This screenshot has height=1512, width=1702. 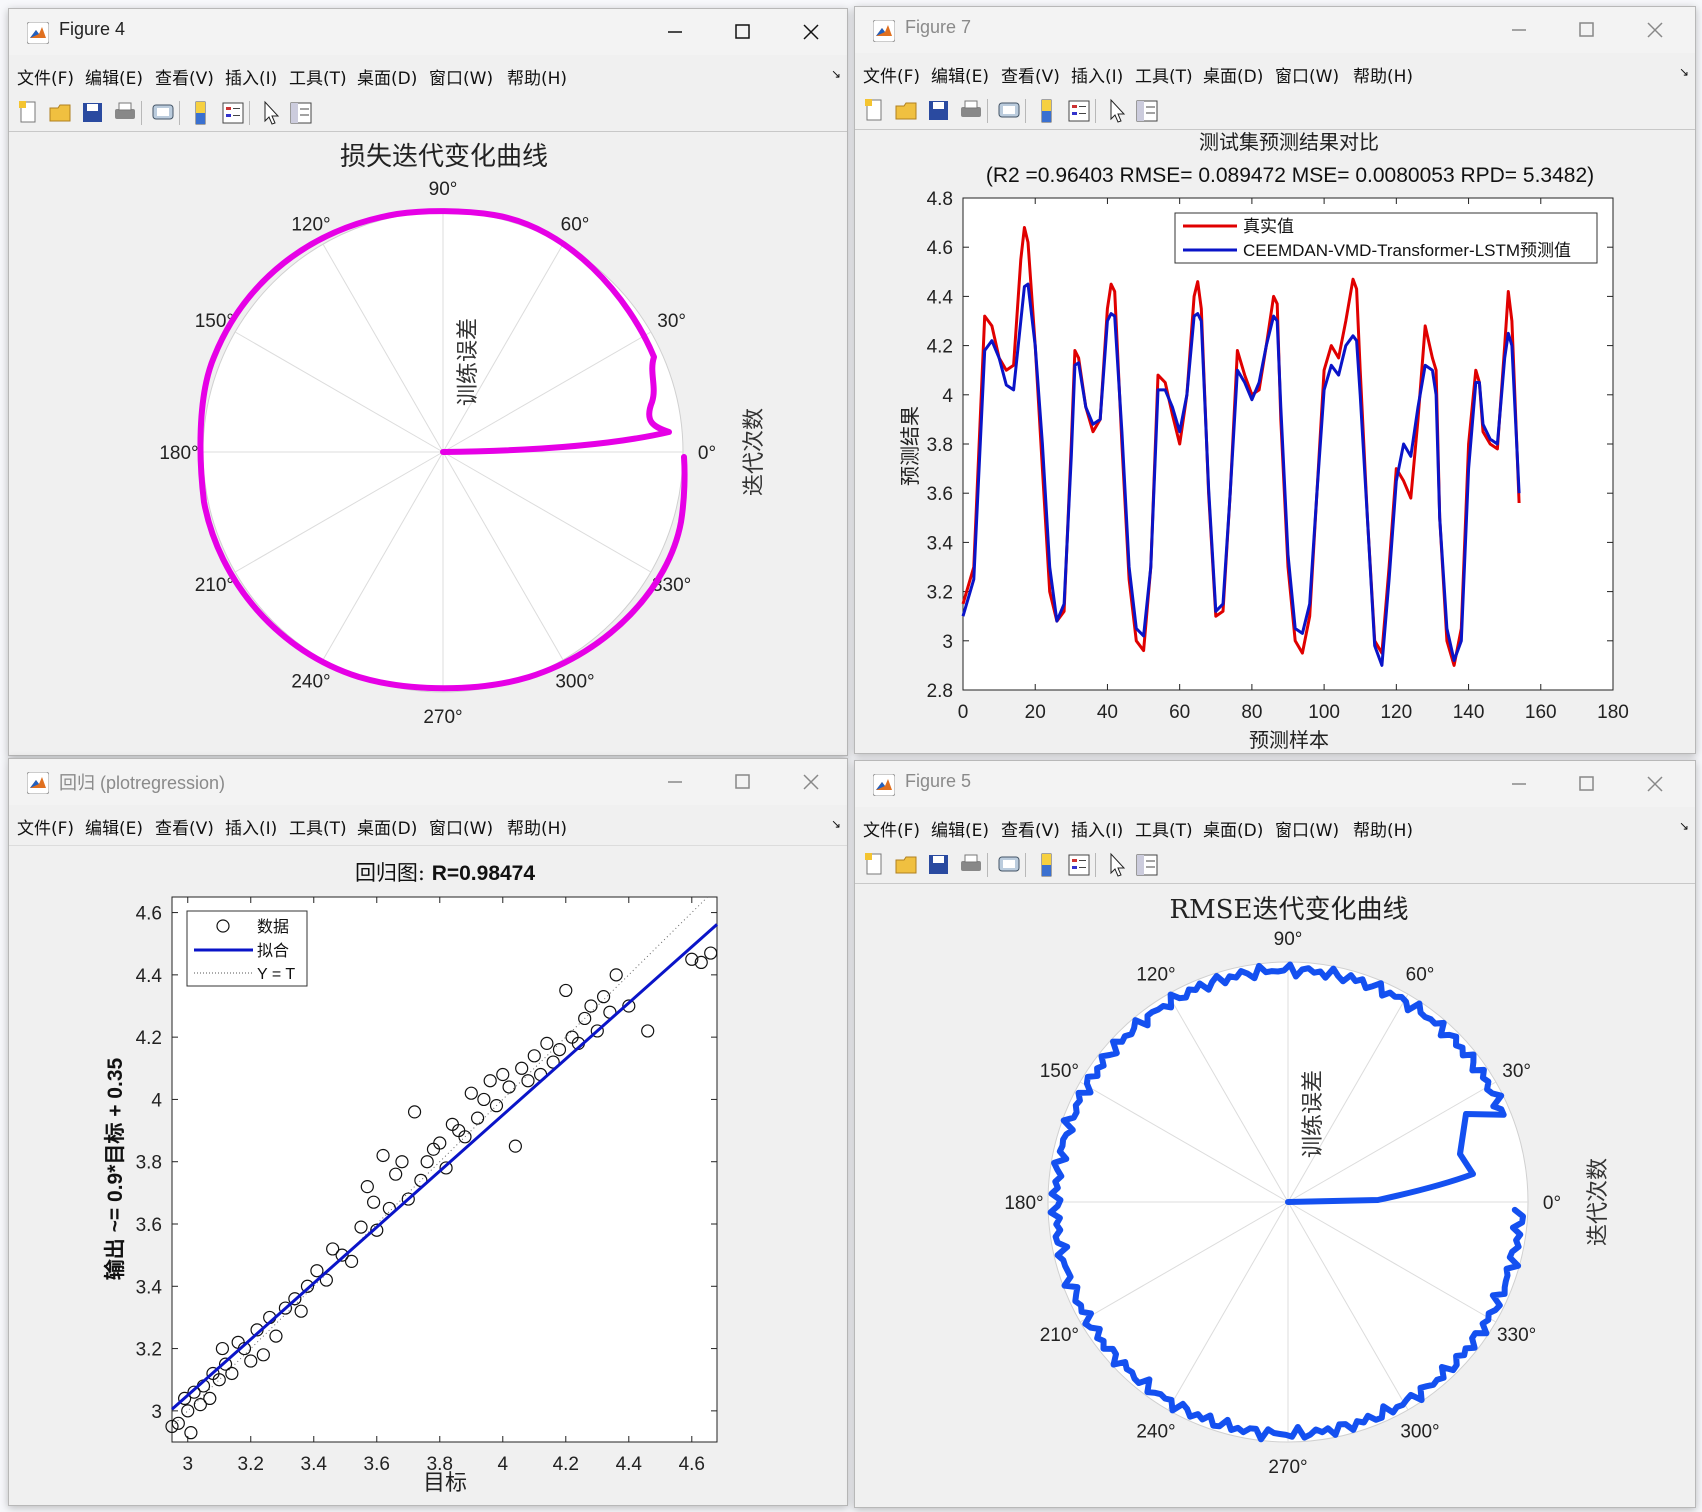 What do you see at coordinates (149, 1038) in the screenshot?
I see `y-tick-label: 4.2` at bounding box center [149, 1038].